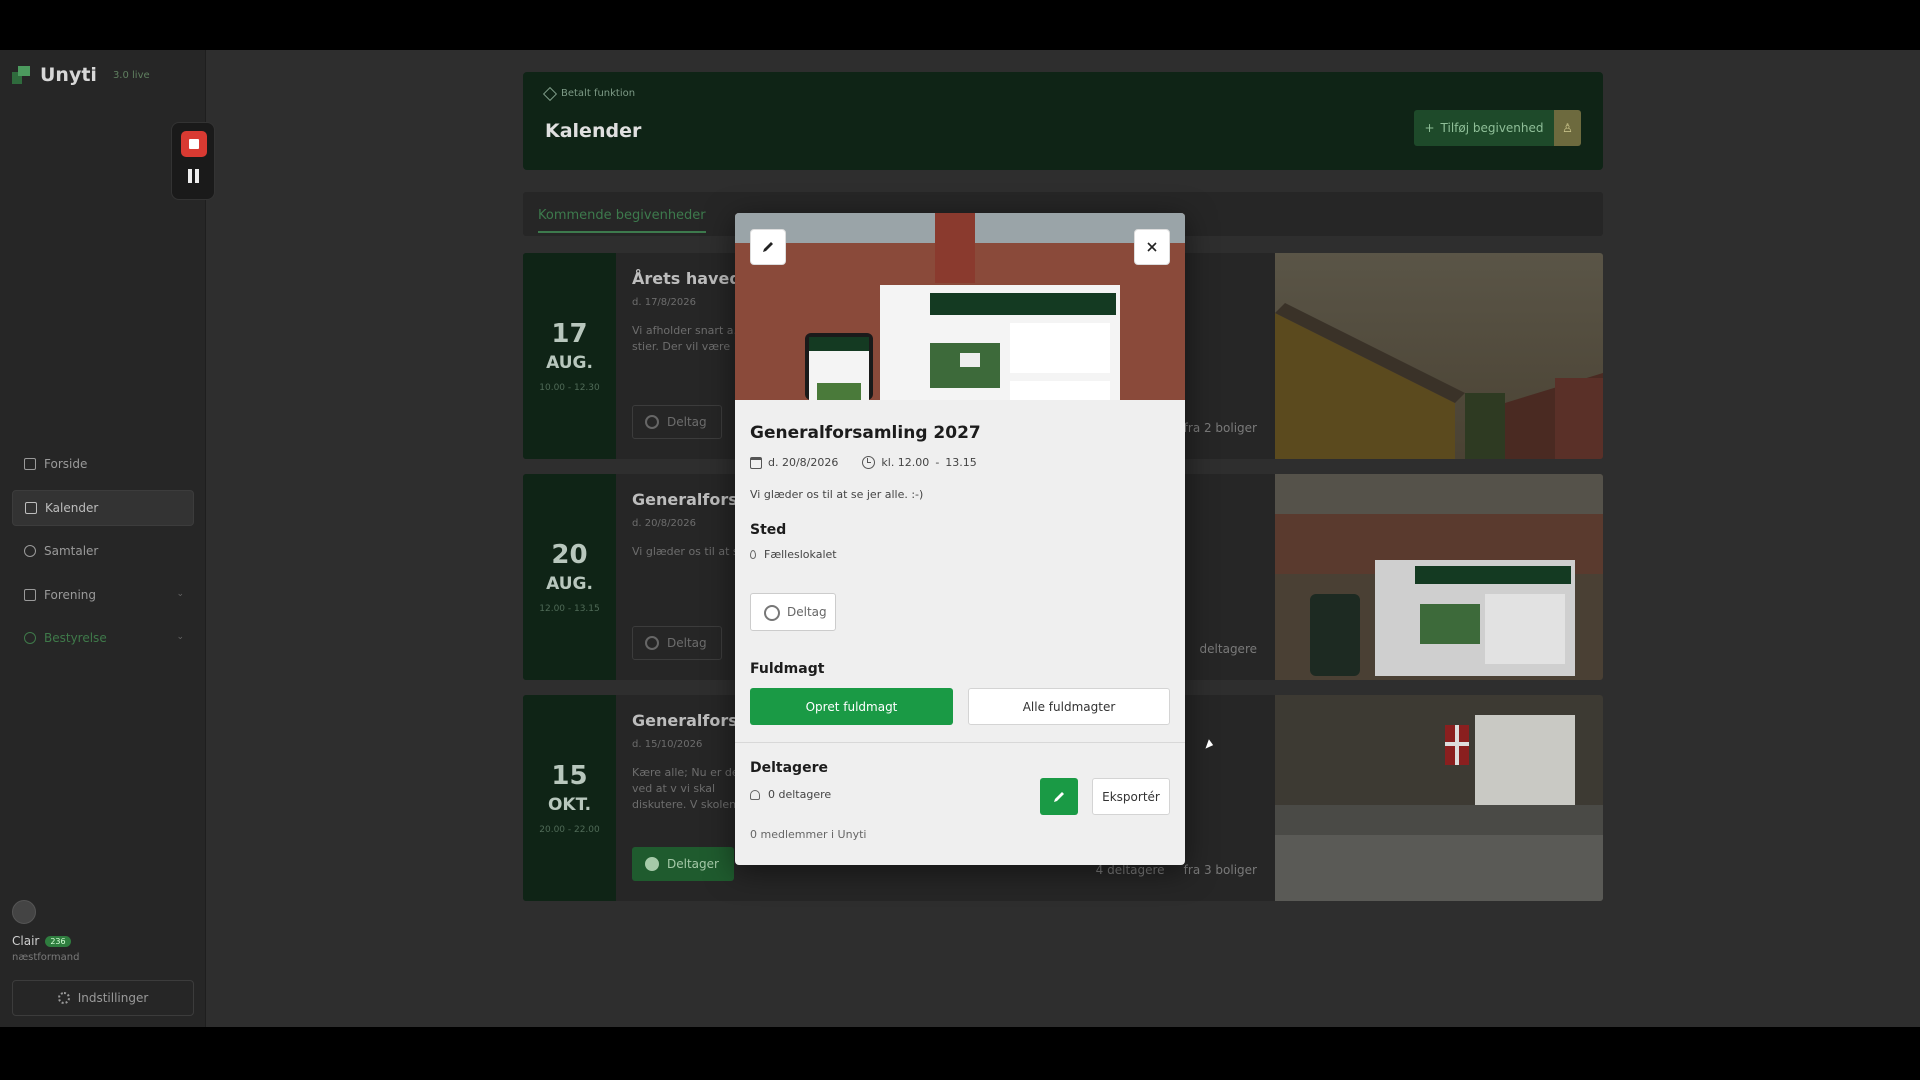 Image resolution: width=1920 pixels, height=1080 pixels. Describe the element at coordinates (667, 744) in the screenshot. I see `event-date: d. 15/10/2026` at that location.